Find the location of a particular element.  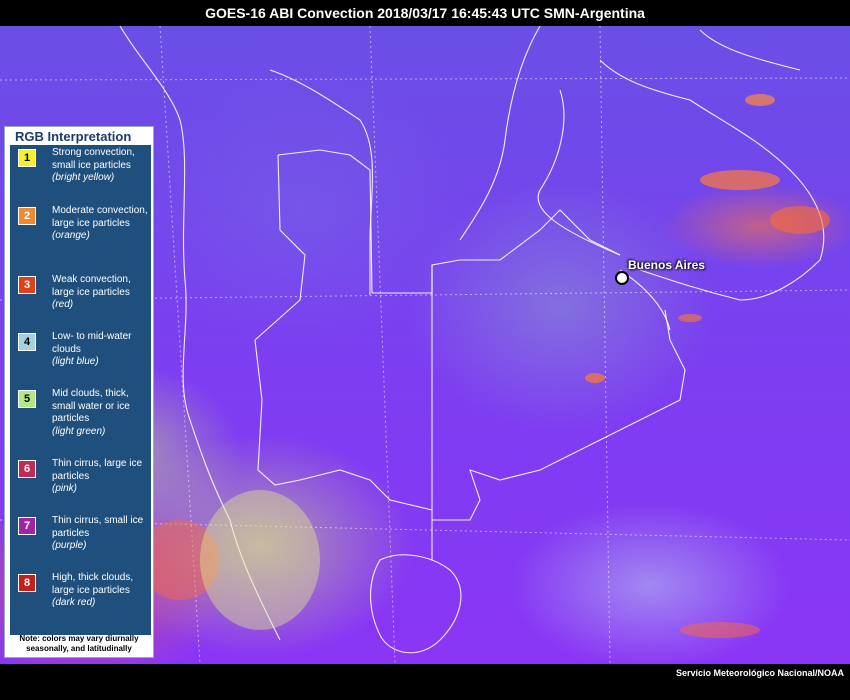

legend-item-text: Weak convection, large ice particles is located at coordinates (91, 286).